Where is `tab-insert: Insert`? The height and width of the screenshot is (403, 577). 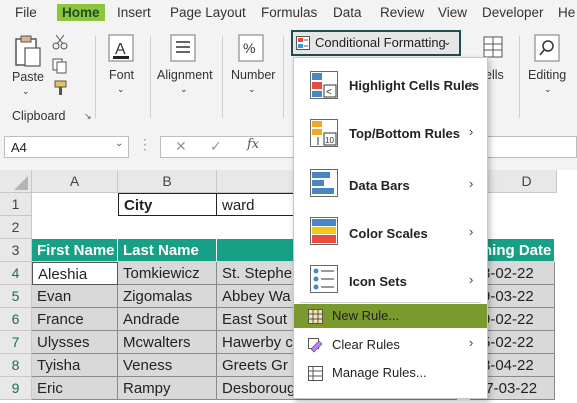 tab-insert: Insert is located at coordinates (134, 12).